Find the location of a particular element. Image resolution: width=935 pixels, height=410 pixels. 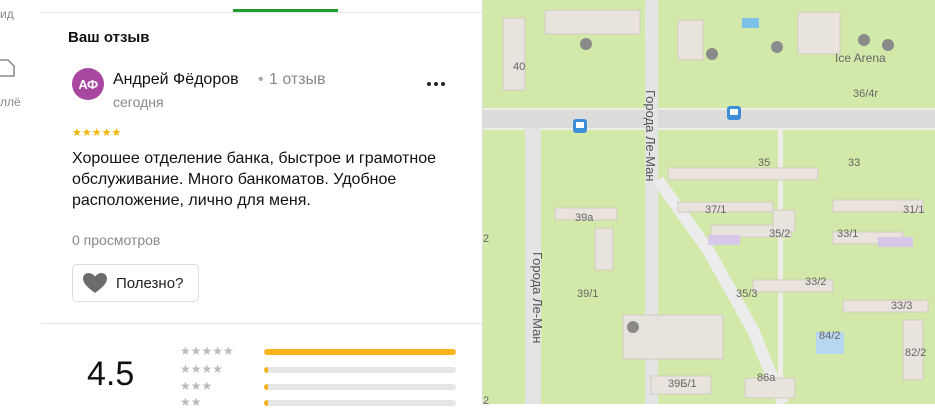

sidebar-fragment-text: ид is located at coordinates (7, 14).